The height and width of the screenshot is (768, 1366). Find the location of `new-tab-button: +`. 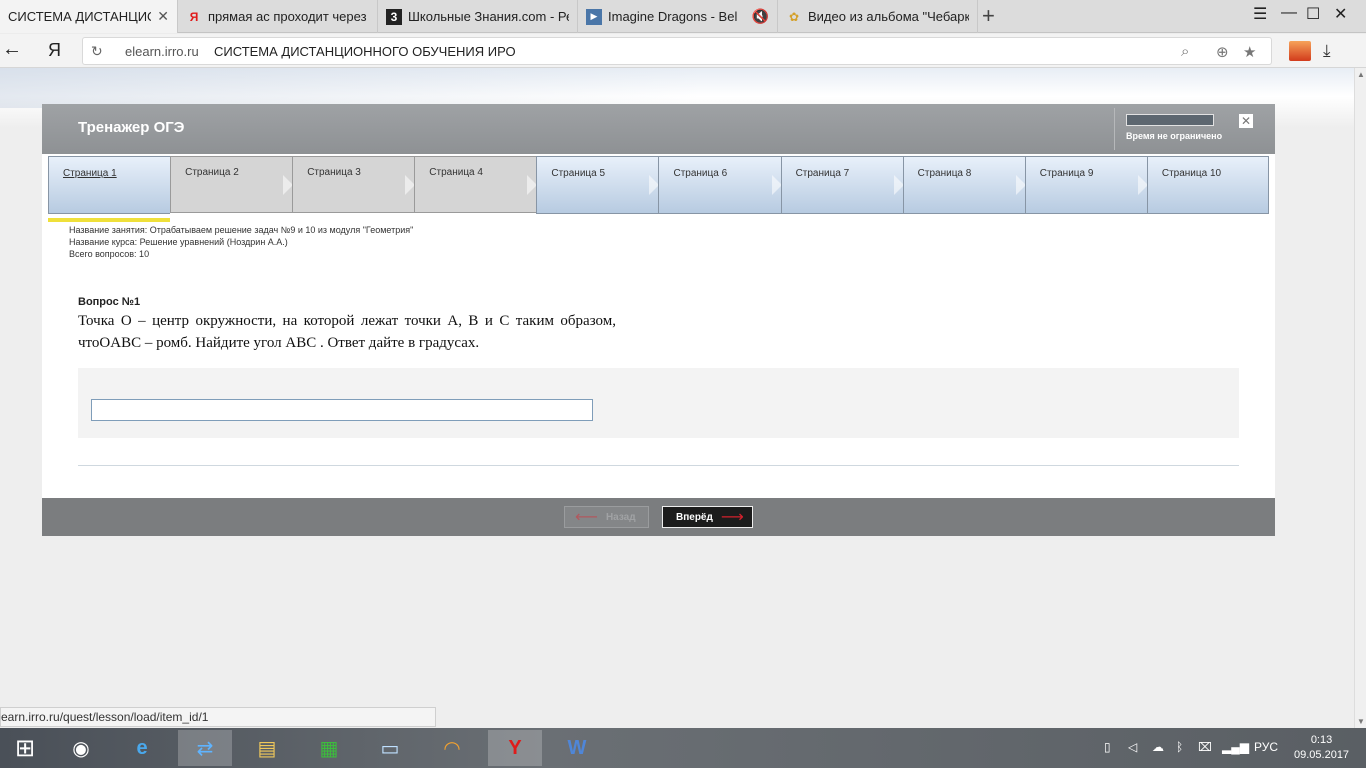

new-tab-button: + is located at coordinates (988, 16).